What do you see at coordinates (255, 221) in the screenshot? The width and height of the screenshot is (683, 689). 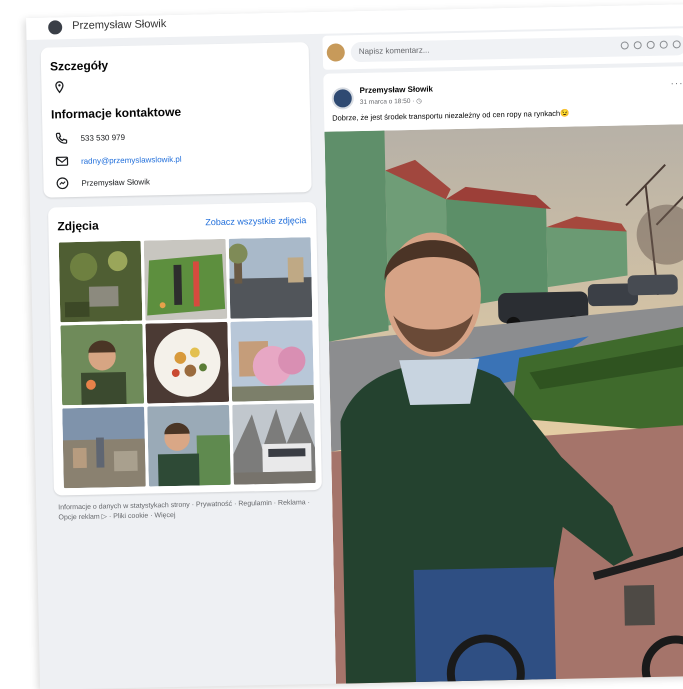 I see `see-all-photos-link: Zobacz wszystkie zdjęcia` at bounding box center [255, 221].